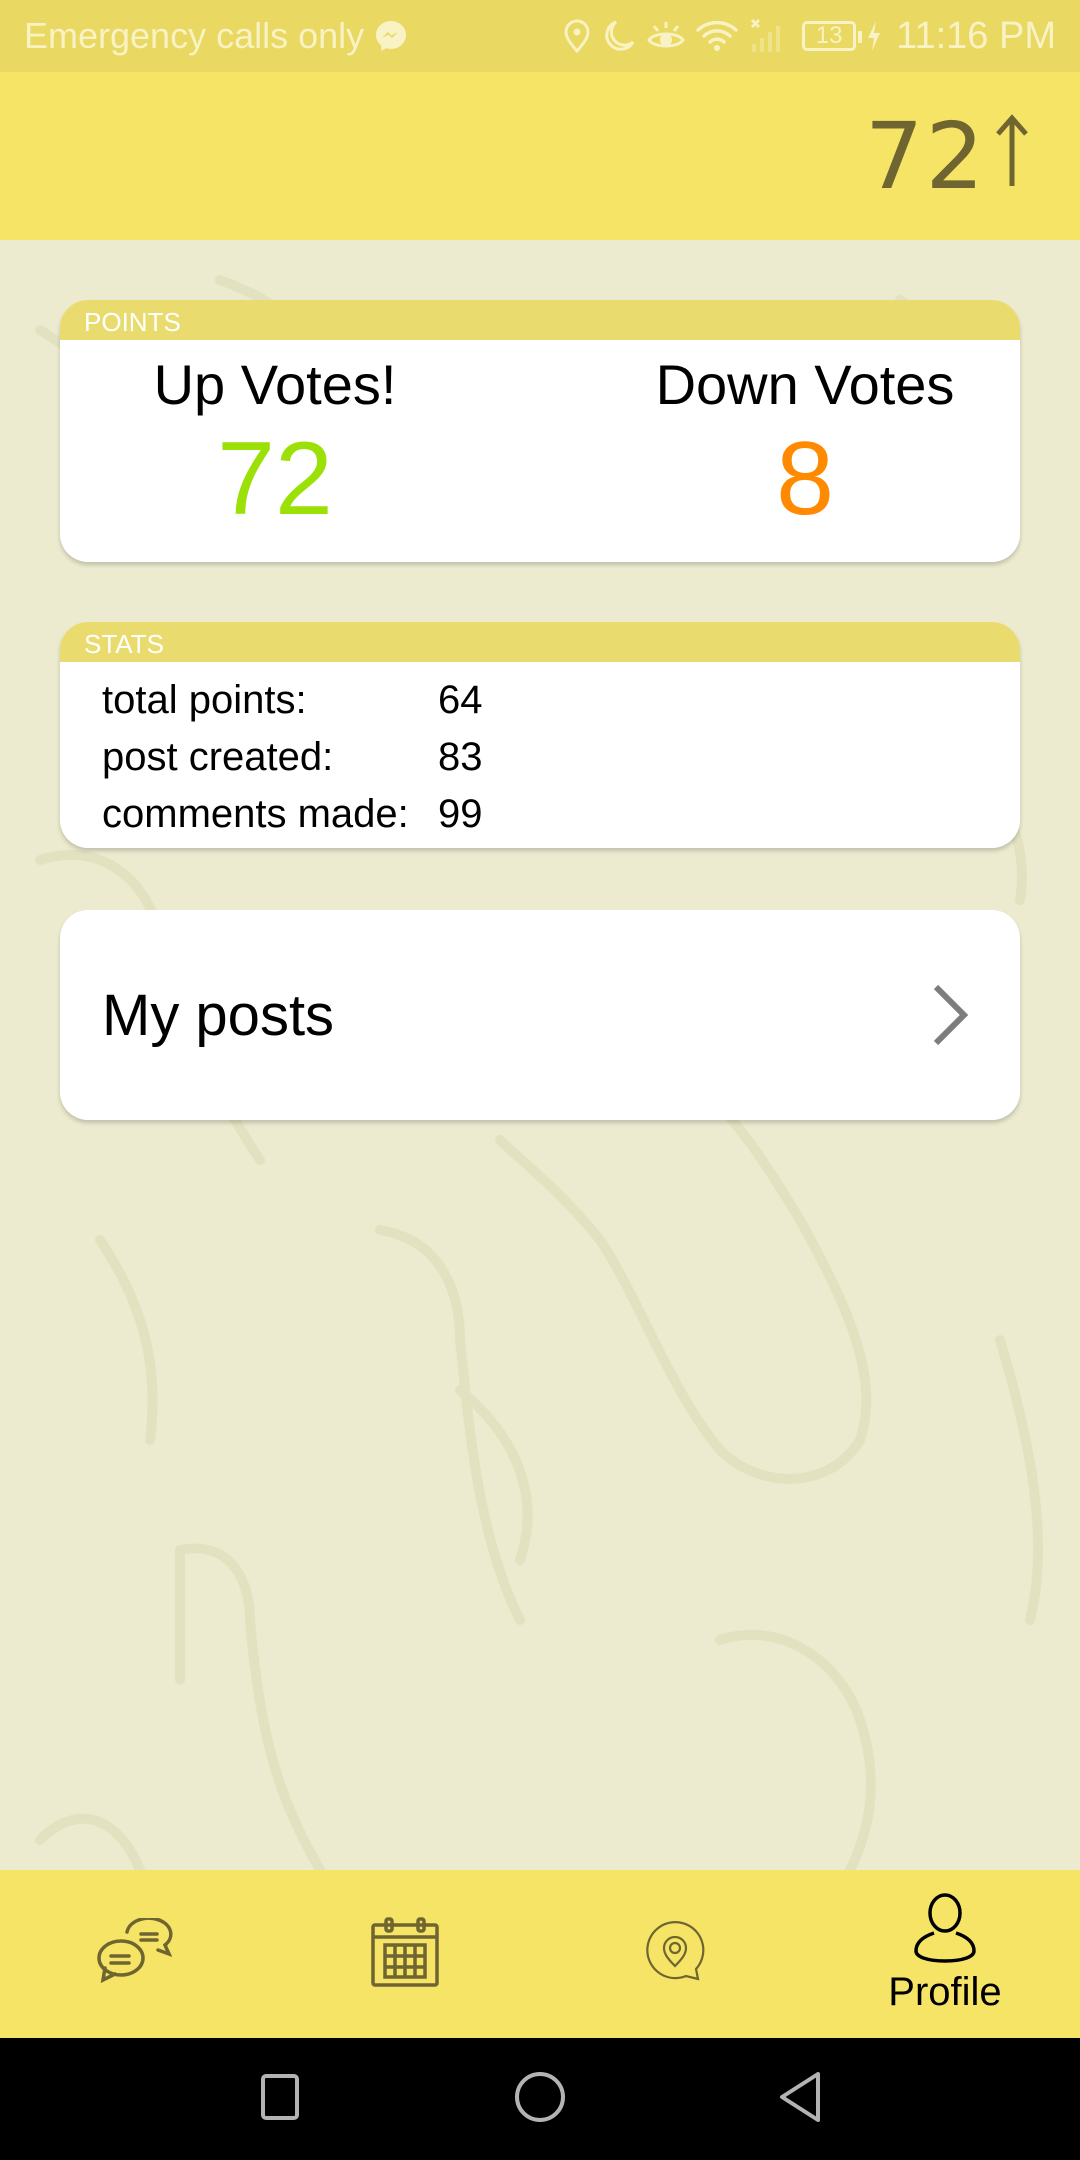 This screenshot has width=1080, height=2160. I want to click on bottom-navigation: Profile, so click(540, 1954).